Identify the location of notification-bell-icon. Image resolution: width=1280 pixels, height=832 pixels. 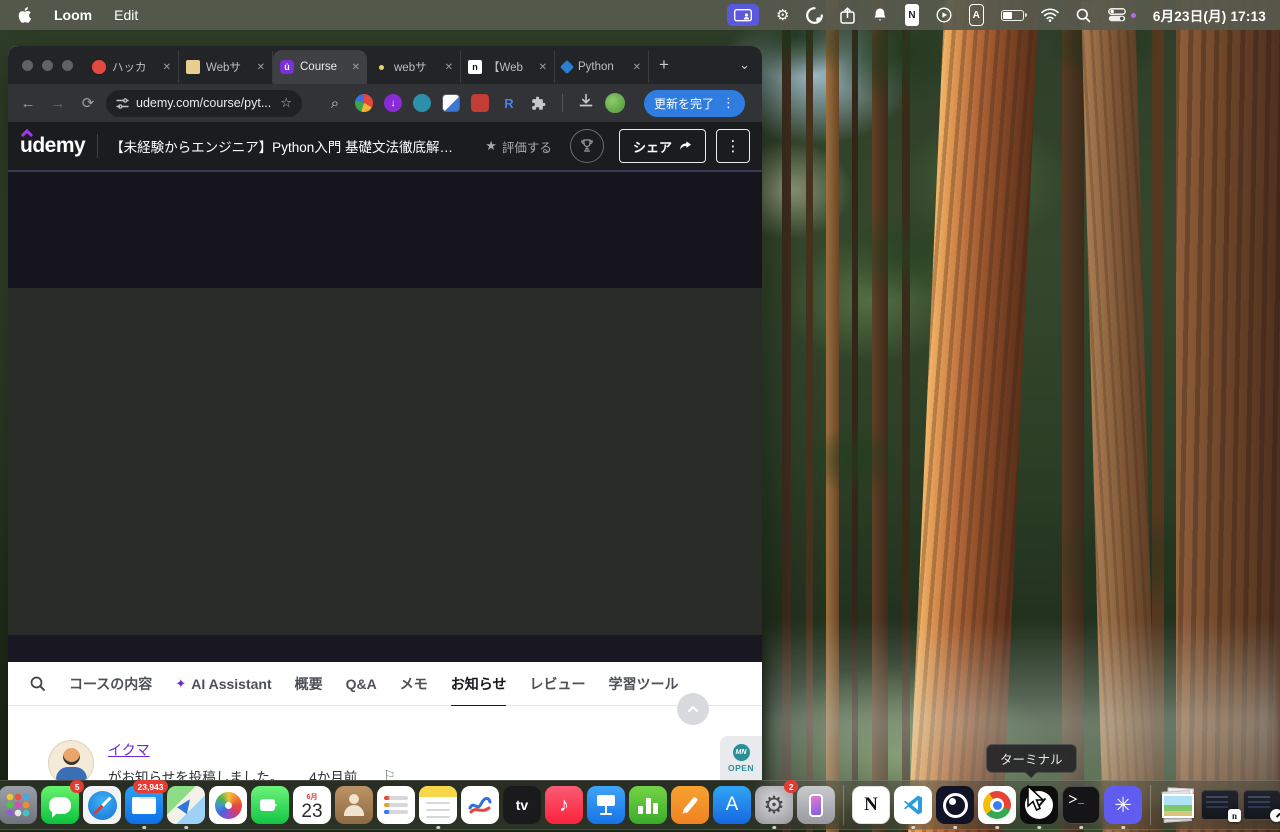
(880, 15).